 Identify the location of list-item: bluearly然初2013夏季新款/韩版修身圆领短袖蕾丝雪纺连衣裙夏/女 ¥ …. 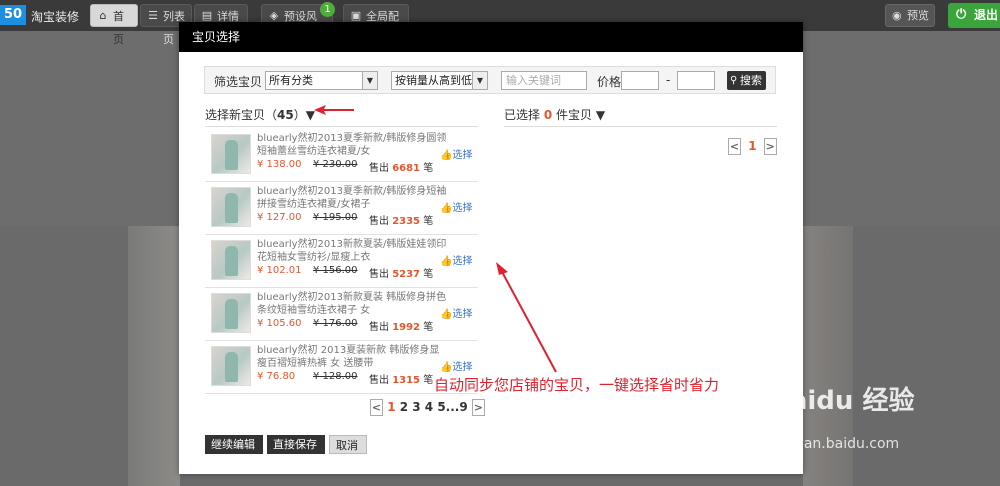
(341, 155).